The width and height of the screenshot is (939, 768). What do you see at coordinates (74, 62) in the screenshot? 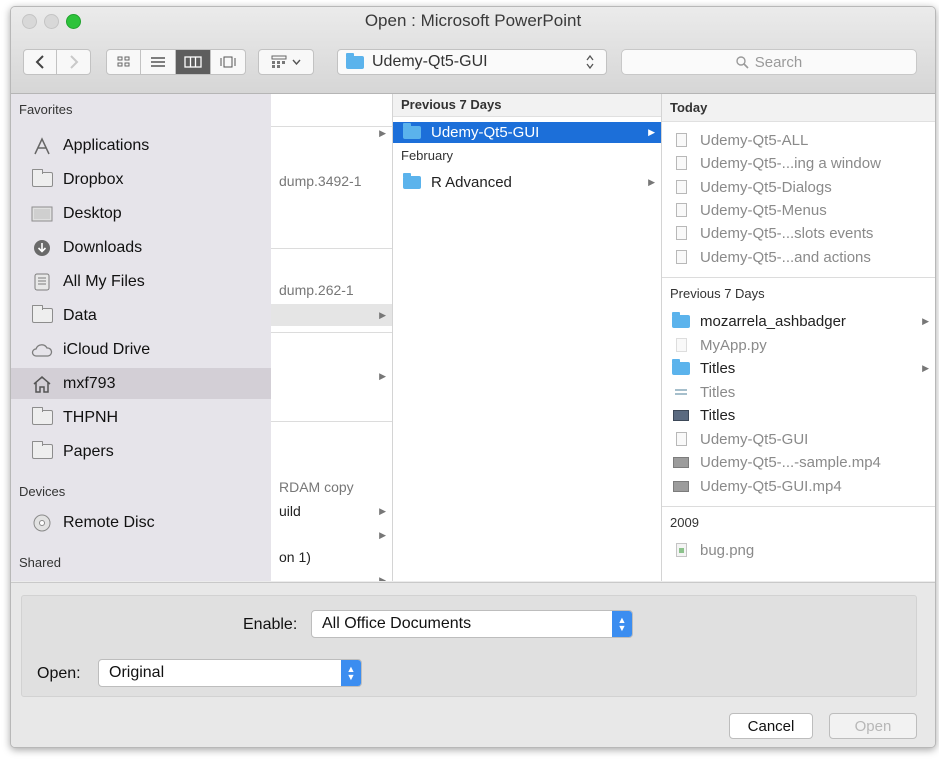
I see `forward-button` at bounding box center [74, 62].